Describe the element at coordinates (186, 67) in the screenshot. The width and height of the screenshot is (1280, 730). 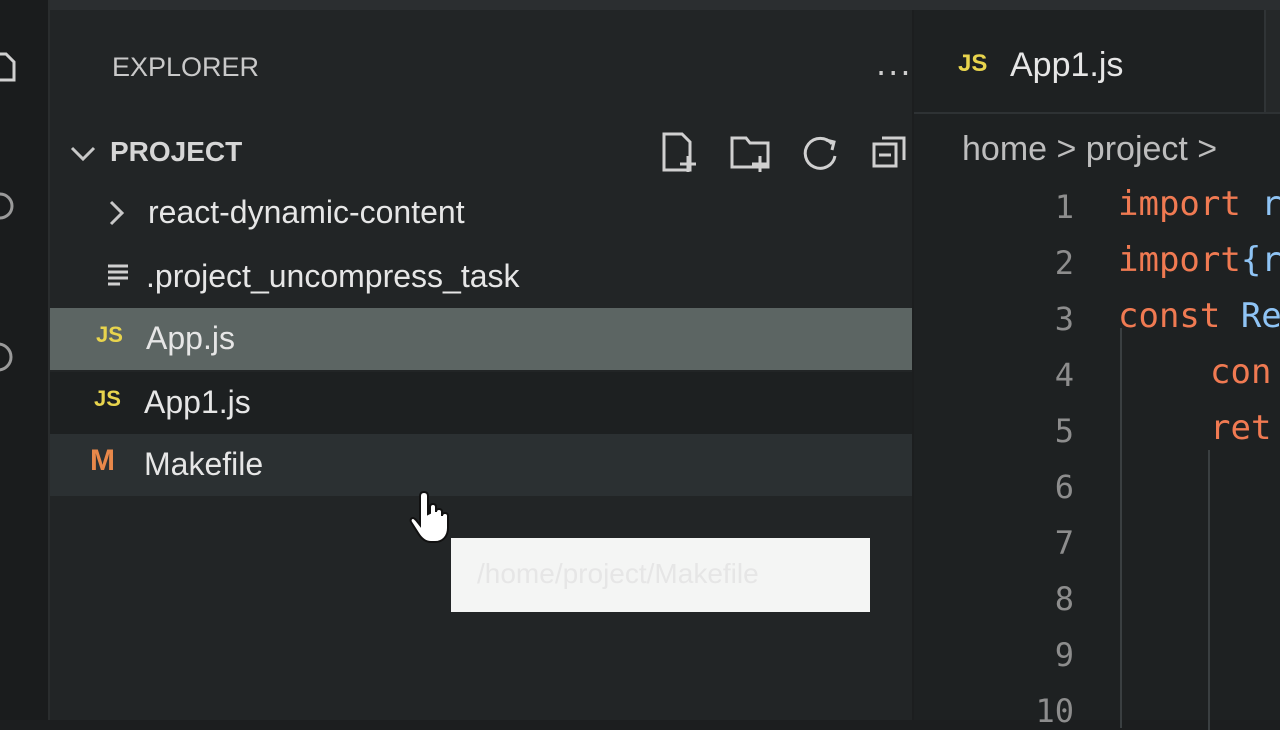
I see `explorer-title: EXPLORER` at that location.